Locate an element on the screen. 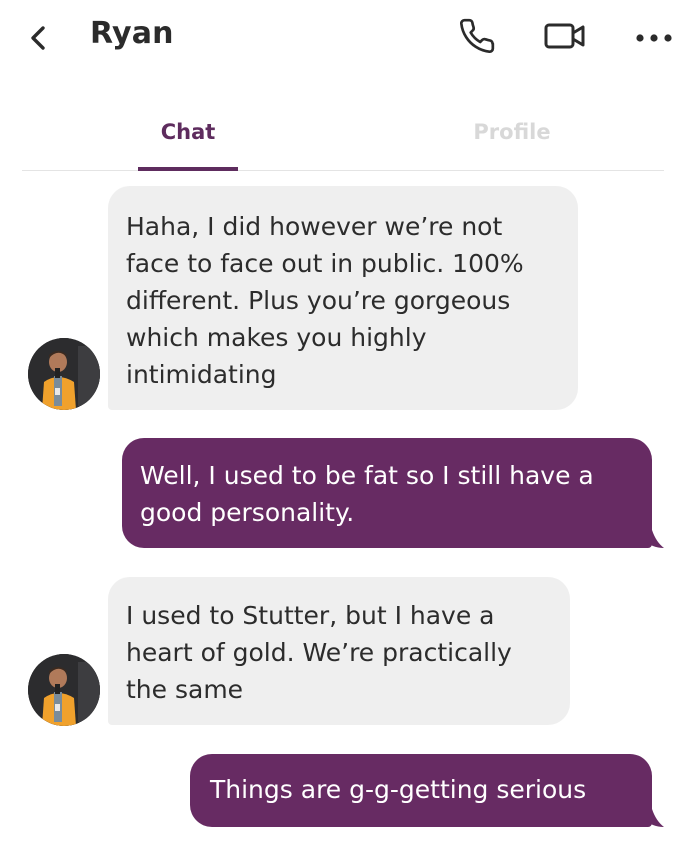  more-dots-icon is located at coordinates (654, 38).